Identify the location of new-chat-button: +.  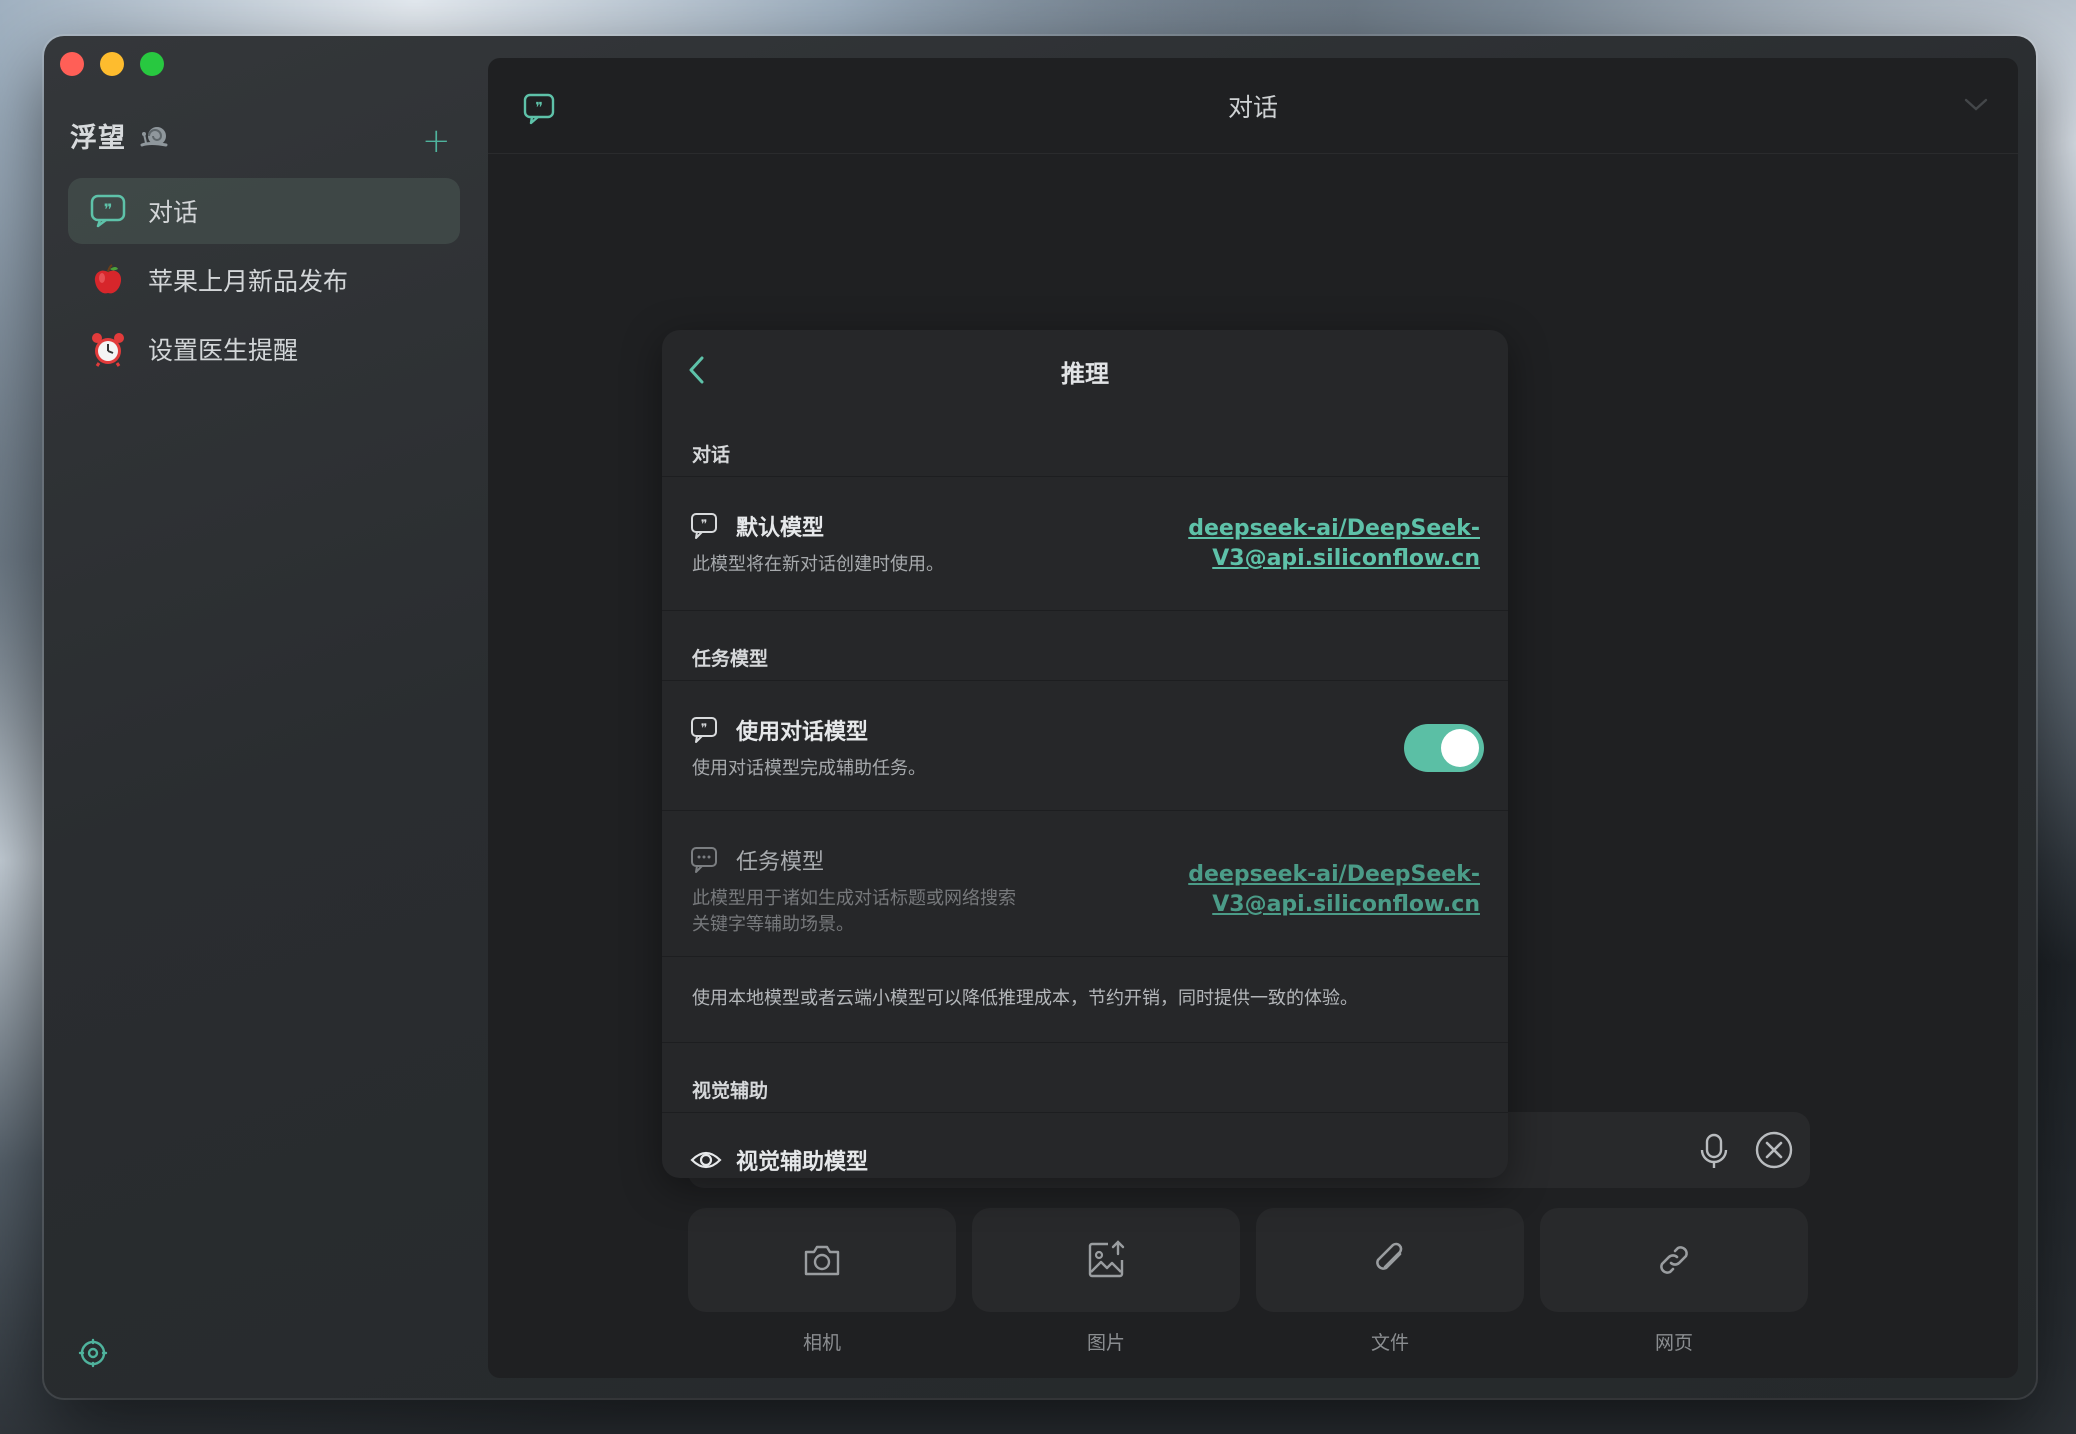
(436, 141).